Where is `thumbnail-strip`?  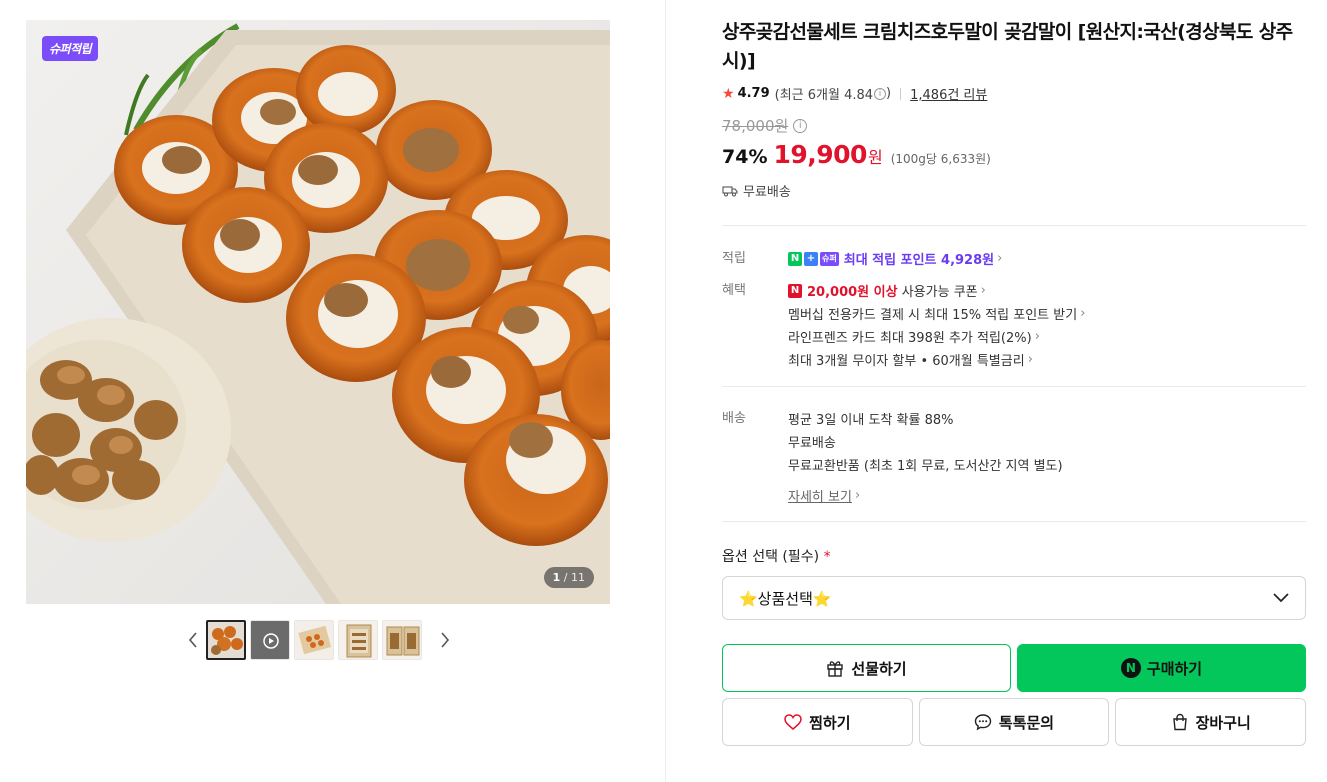
thumbnail-strip is located at coordinates (319, 640).